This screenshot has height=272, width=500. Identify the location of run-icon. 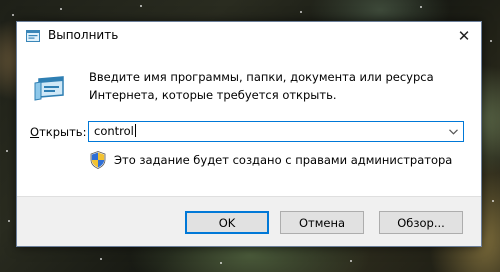
(33, 36).